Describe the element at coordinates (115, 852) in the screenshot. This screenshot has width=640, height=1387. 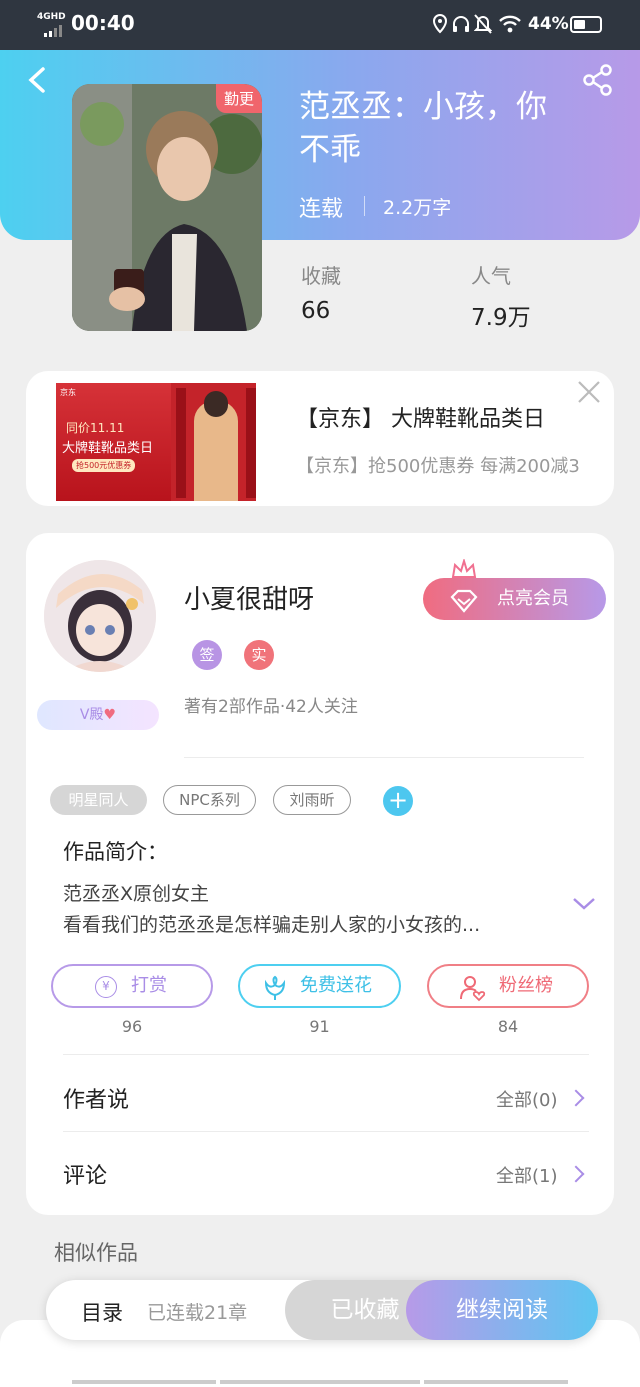
I see `intro-heading: 作品简介：` at that location.